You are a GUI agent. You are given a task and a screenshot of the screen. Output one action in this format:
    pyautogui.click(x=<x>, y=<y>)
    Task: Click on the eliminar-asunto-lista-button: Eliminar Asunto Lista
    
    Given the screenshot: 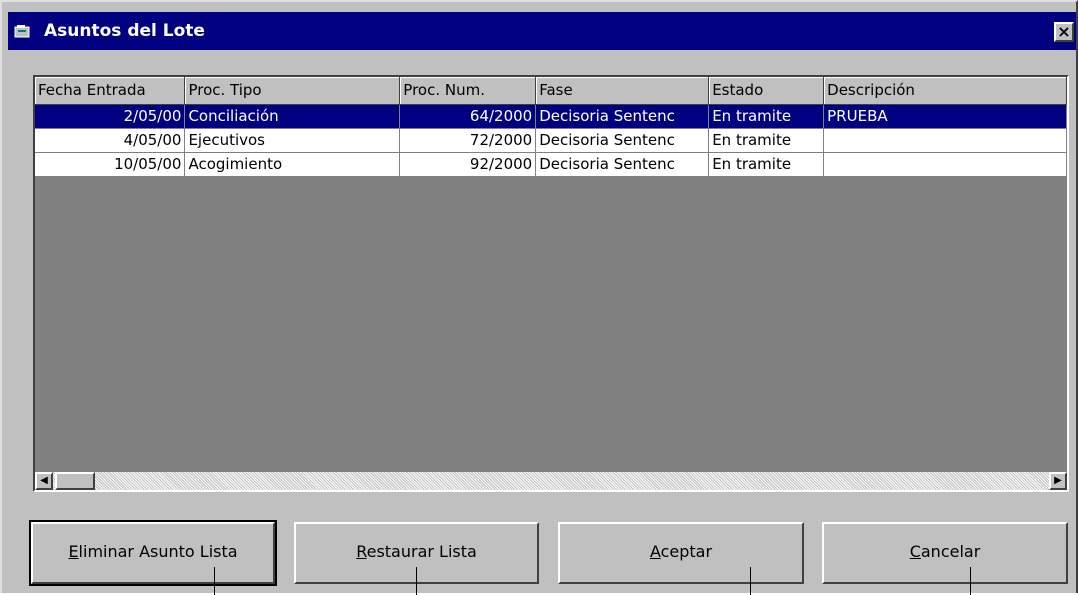 What is the action you would take?
    pyautogui.click(x=153, y=553)
    